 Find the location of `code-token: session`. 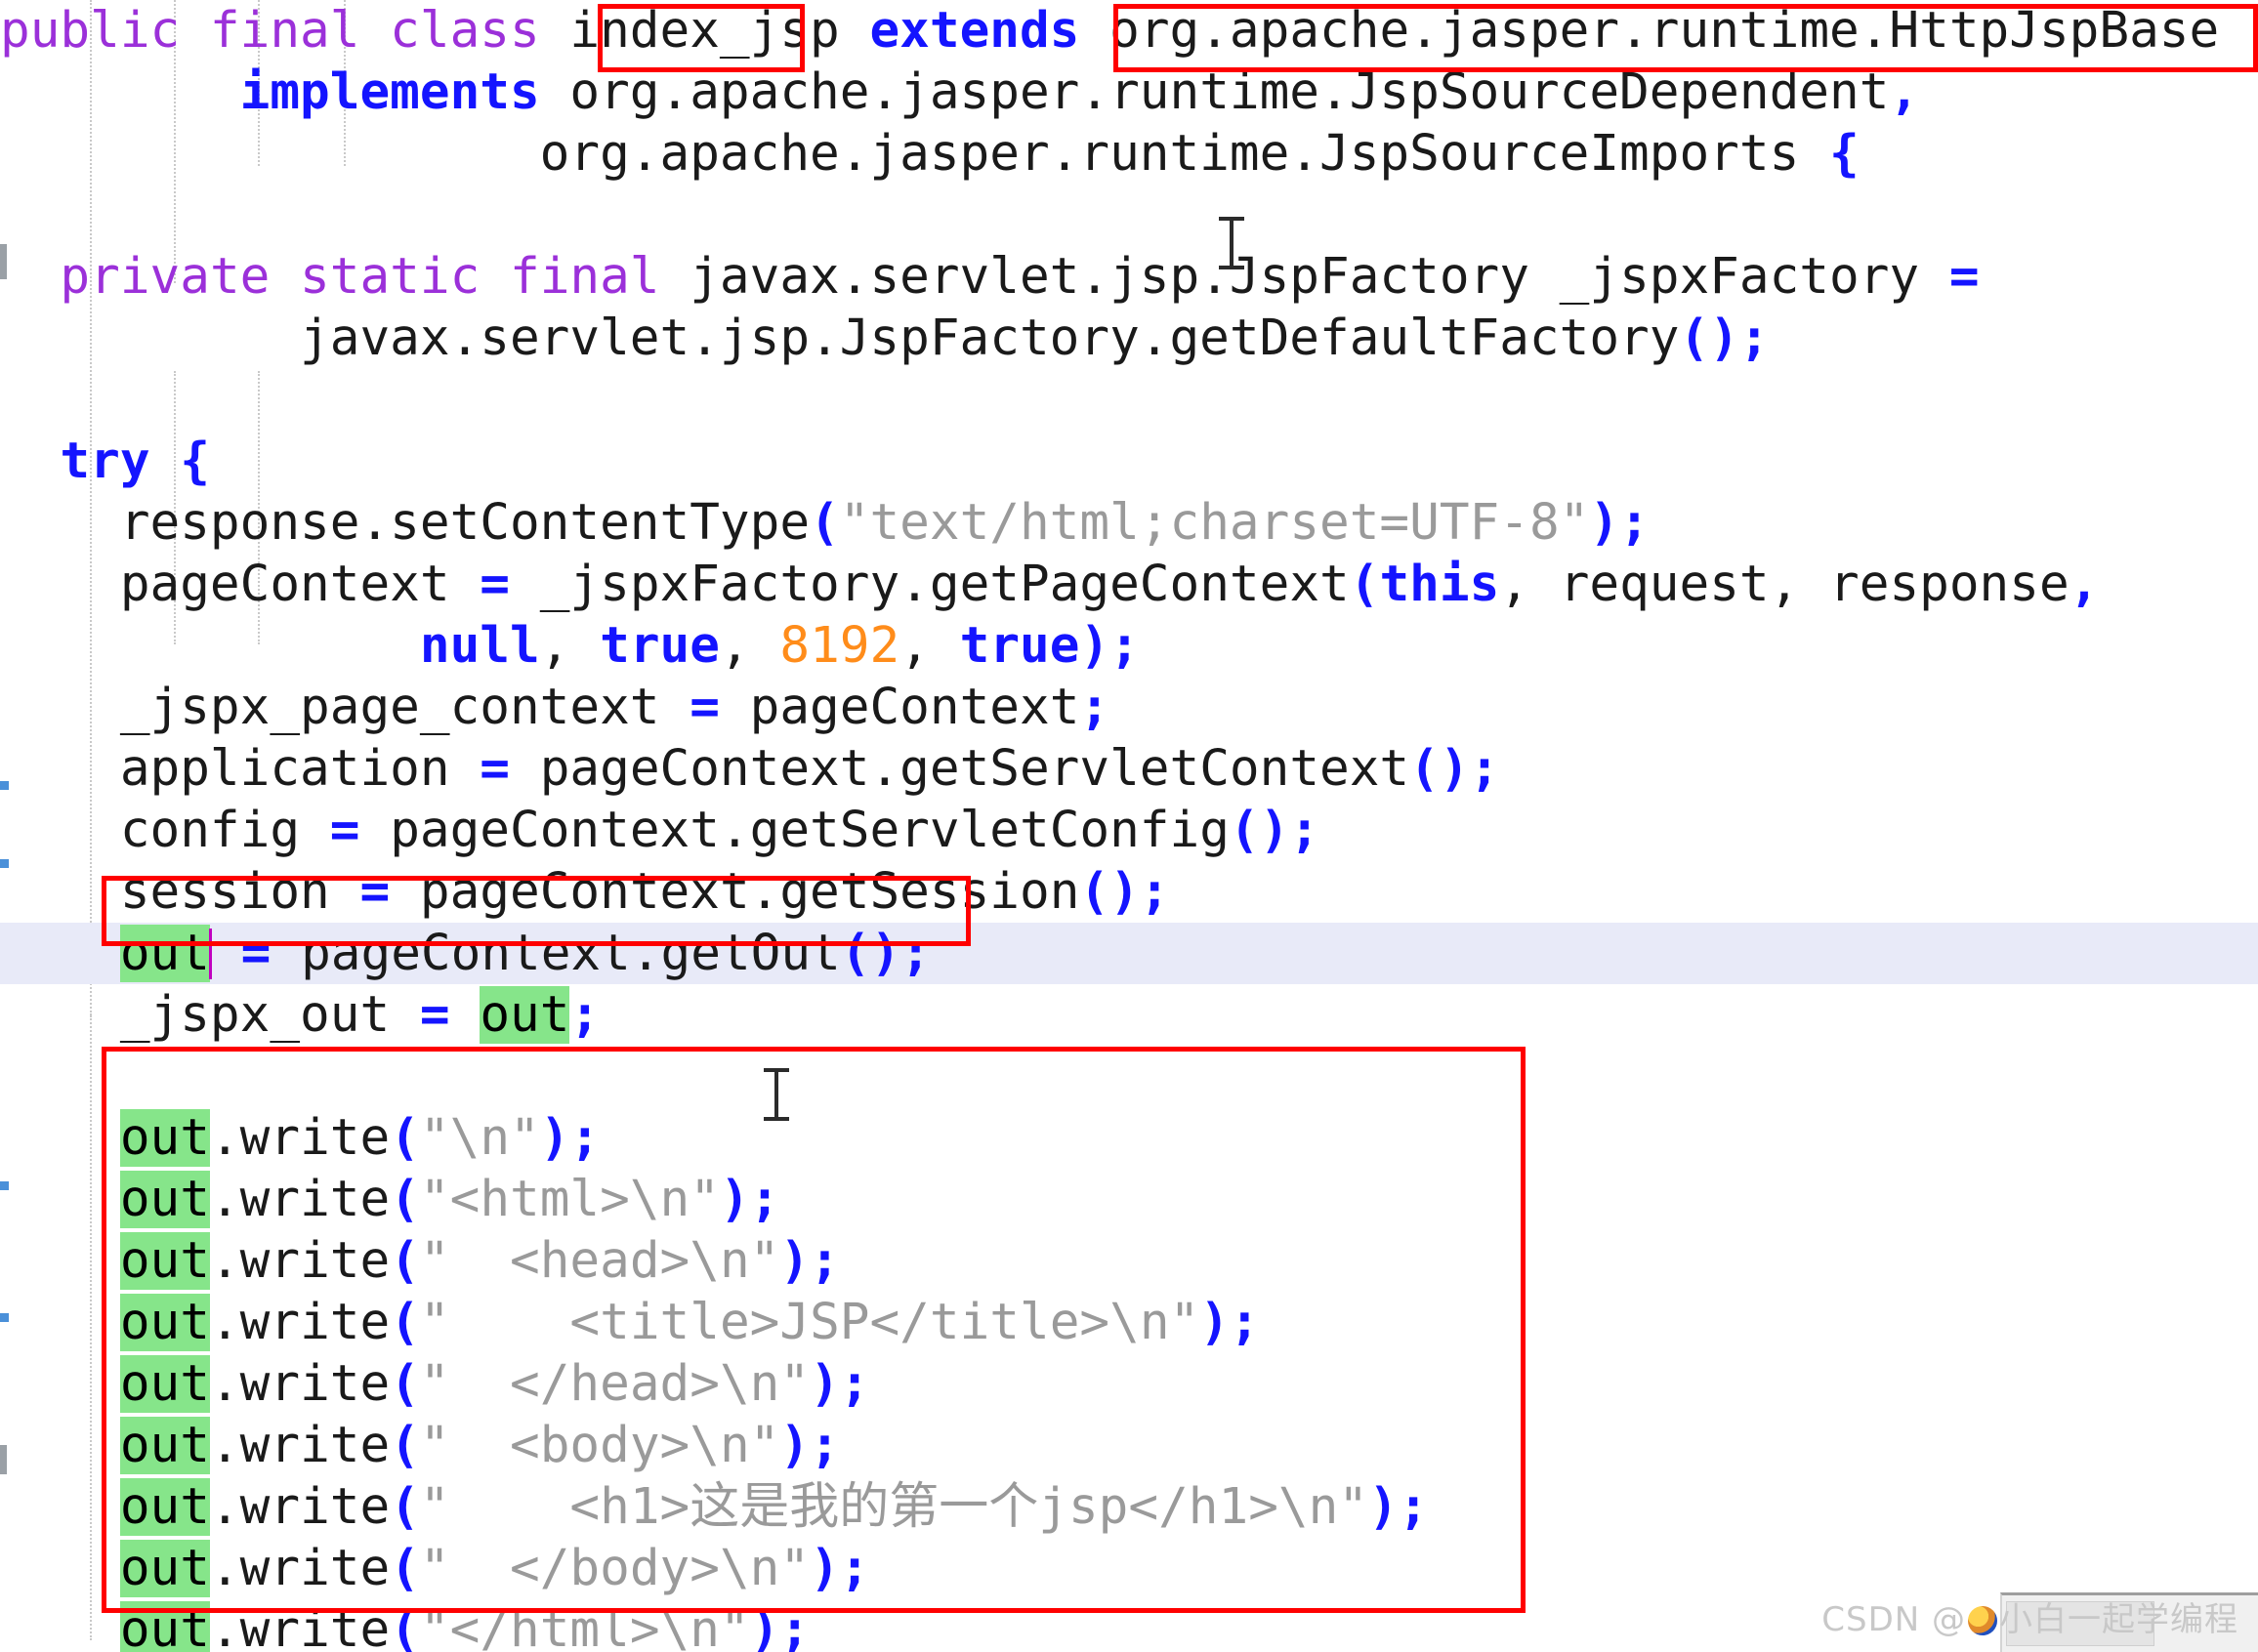

code-token: session is located at coordinates (180, 892).